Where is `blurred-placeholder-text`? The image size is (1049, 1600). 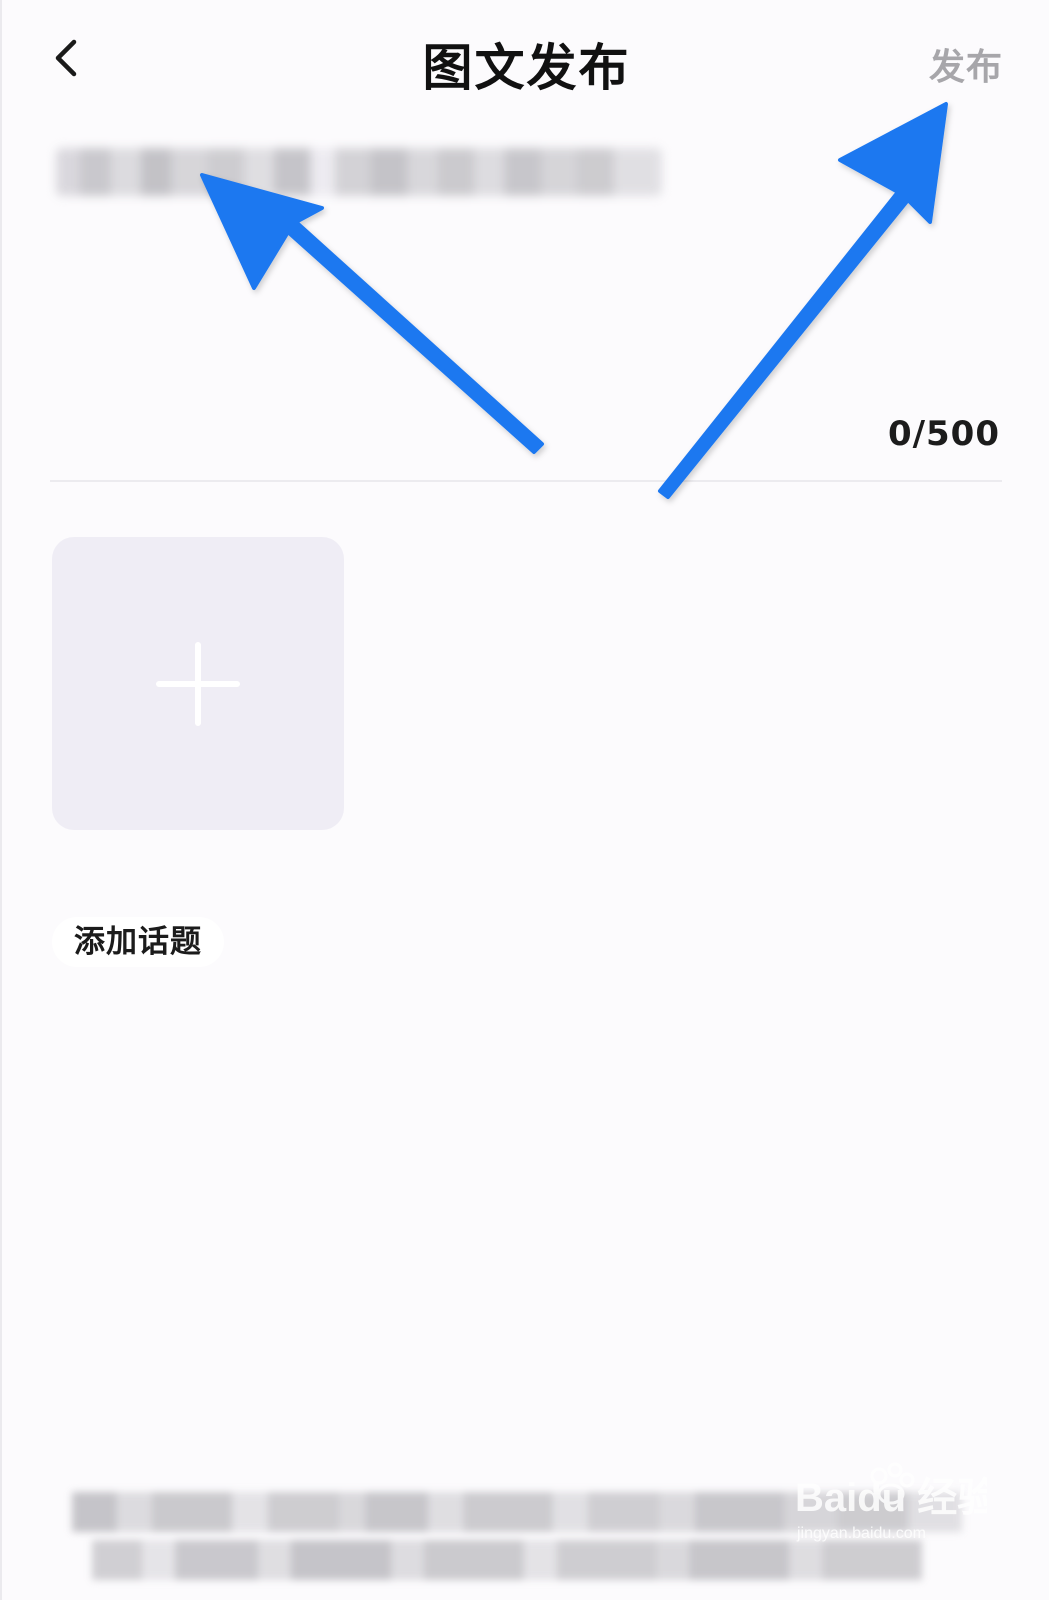
blurred-placeholder-text is located at coordinates (359, 172).